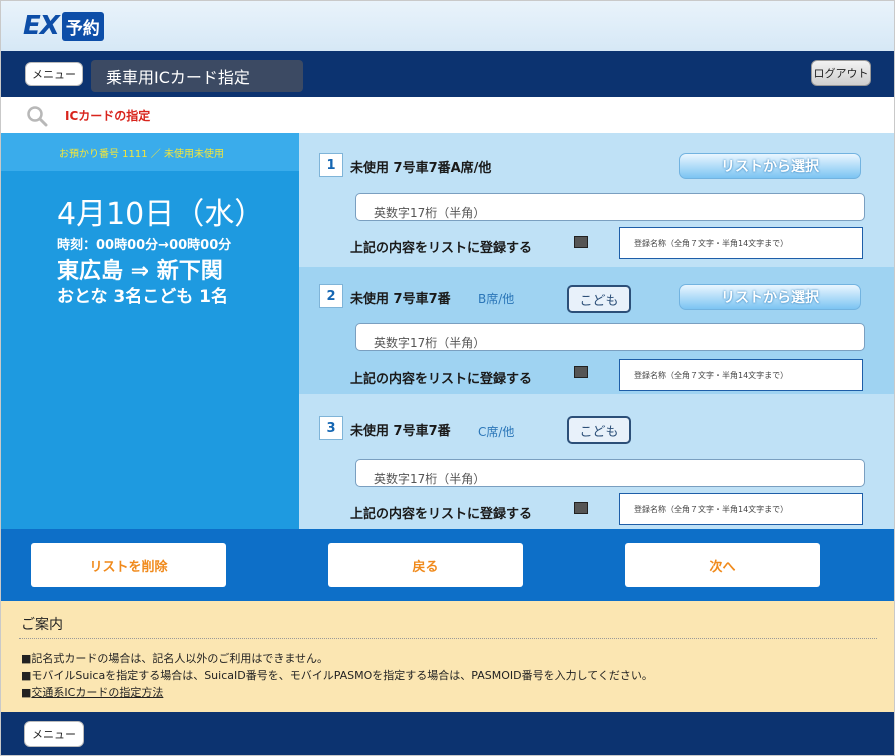 This screenshot has height=756, width=895. What do you see at coordinates (54, 74) in the screenshot?
I see `menu-button: メニュー` at bounding box center [54, 74].